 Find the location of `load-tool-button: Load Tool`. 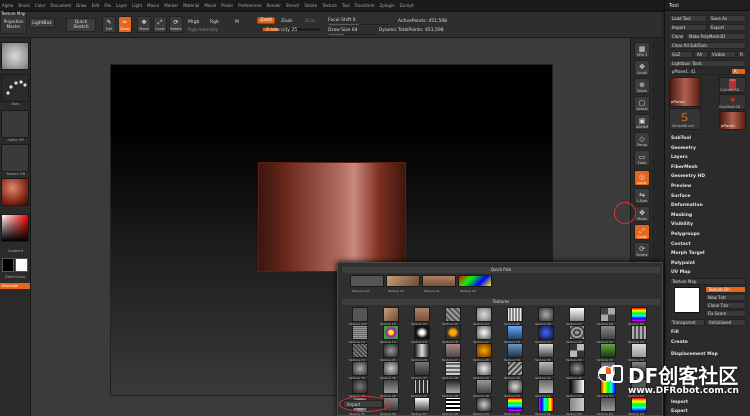

load-tool-button: Load Tool is located at coordinates (688, 18).